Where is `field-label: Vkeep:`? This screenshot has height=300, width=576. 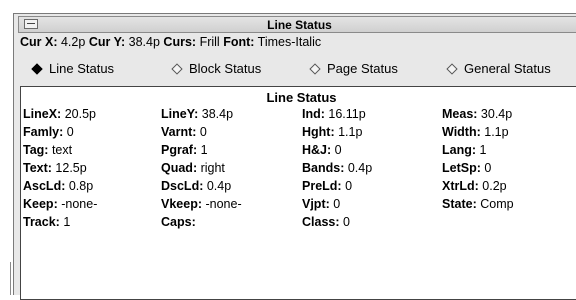 field-label: Vkeep: is located at coordinates (181, 204).